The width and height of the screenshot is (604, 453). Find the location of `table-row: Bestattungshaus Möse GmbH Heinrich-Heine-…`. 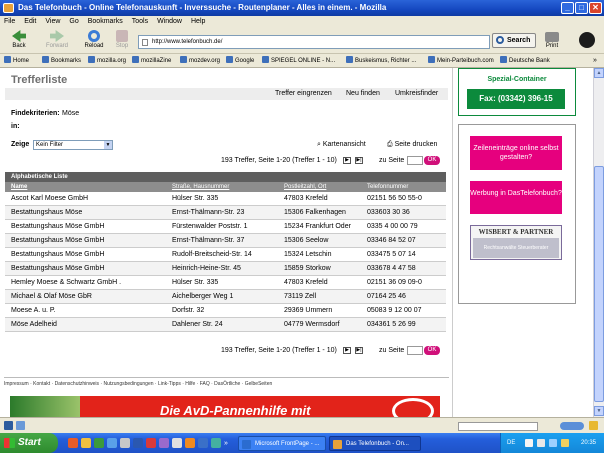

table-row: Bestattungshaus Möse GmbH Heinrich-Heine-… is located at coordinates (225, 269).